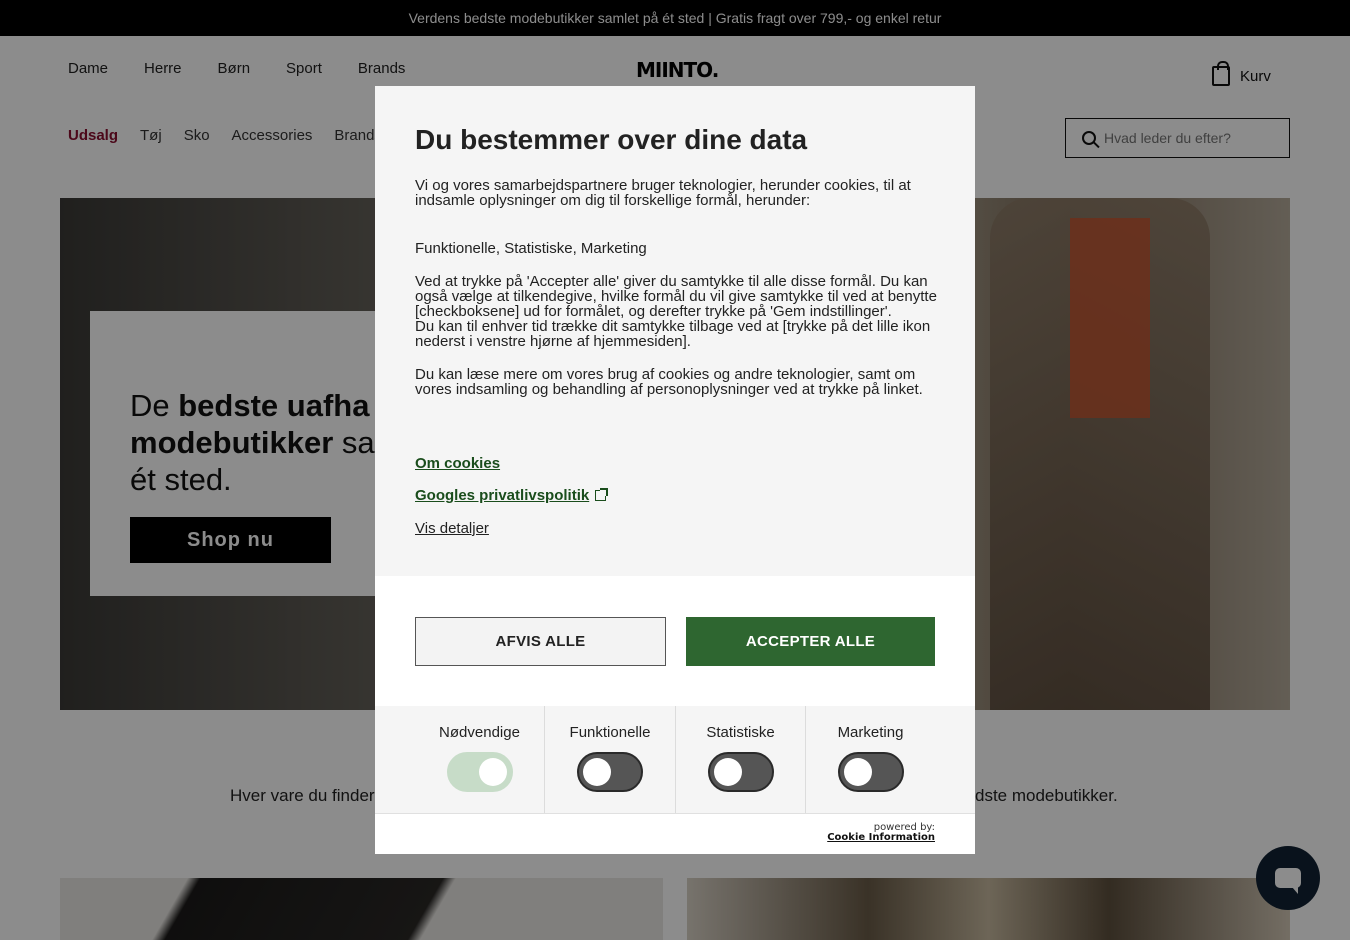 The height and width of the screenshot is (940, 1350). I want to click on google-privacy-link: Googles privatlivspolitik, so click(512, 495).